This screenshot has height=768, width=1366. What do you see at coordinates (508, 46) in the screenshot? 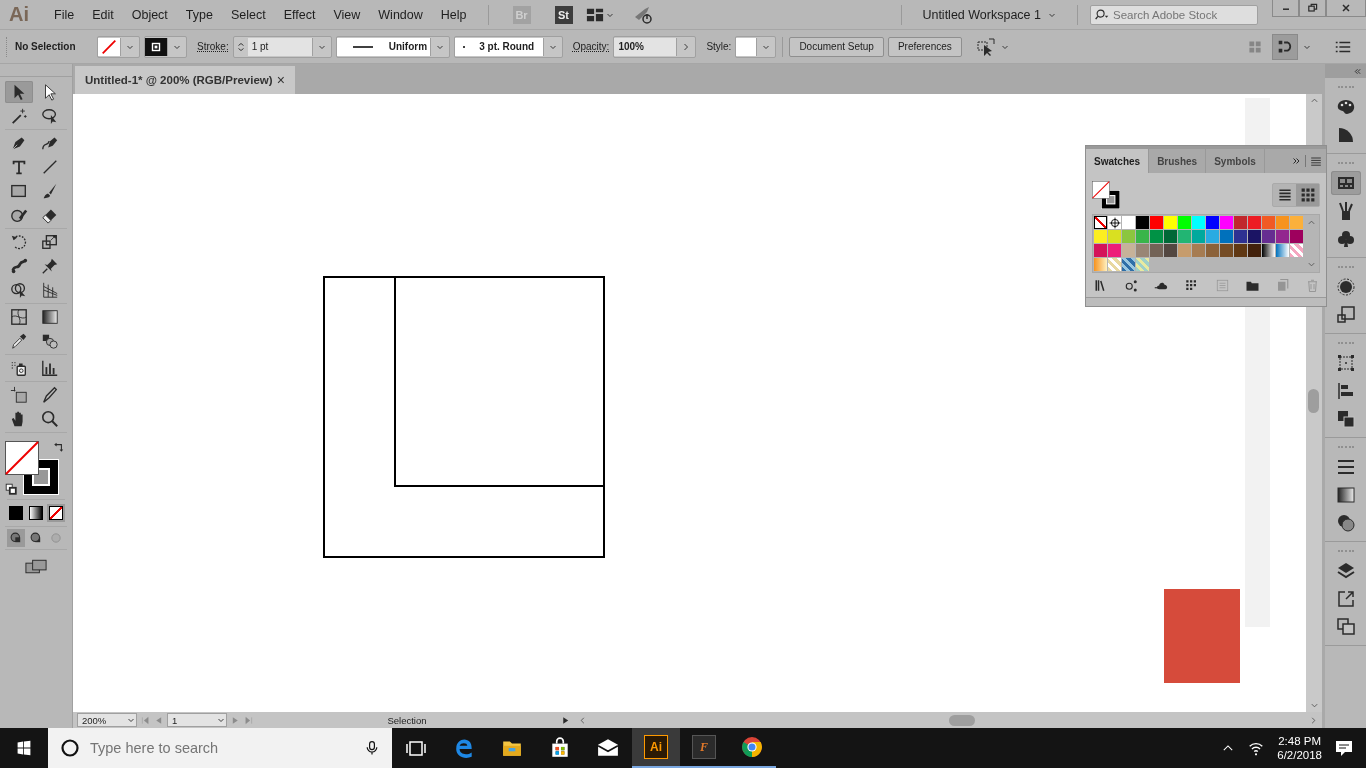
I see `brush-dropdown: 3 pt. Round` at bounding box center [508, 46].